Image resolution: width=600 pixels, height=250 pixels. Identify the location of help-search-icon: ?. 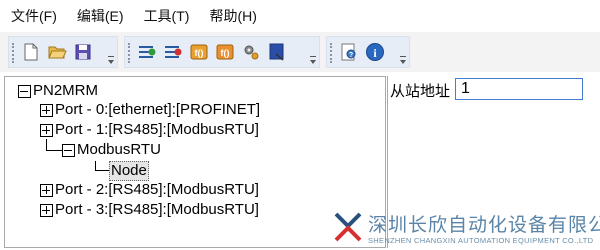
(349, 52).